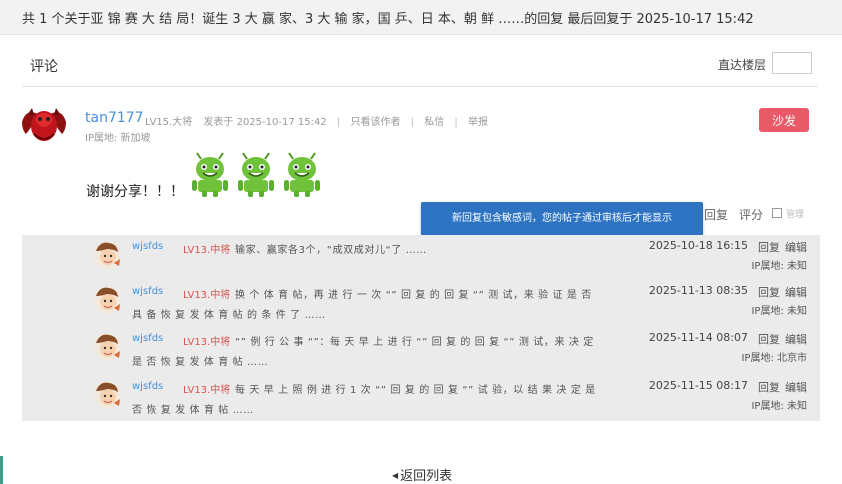  I want to click on back-to-list-link: ◀ 返回列表, so click(422, 474).